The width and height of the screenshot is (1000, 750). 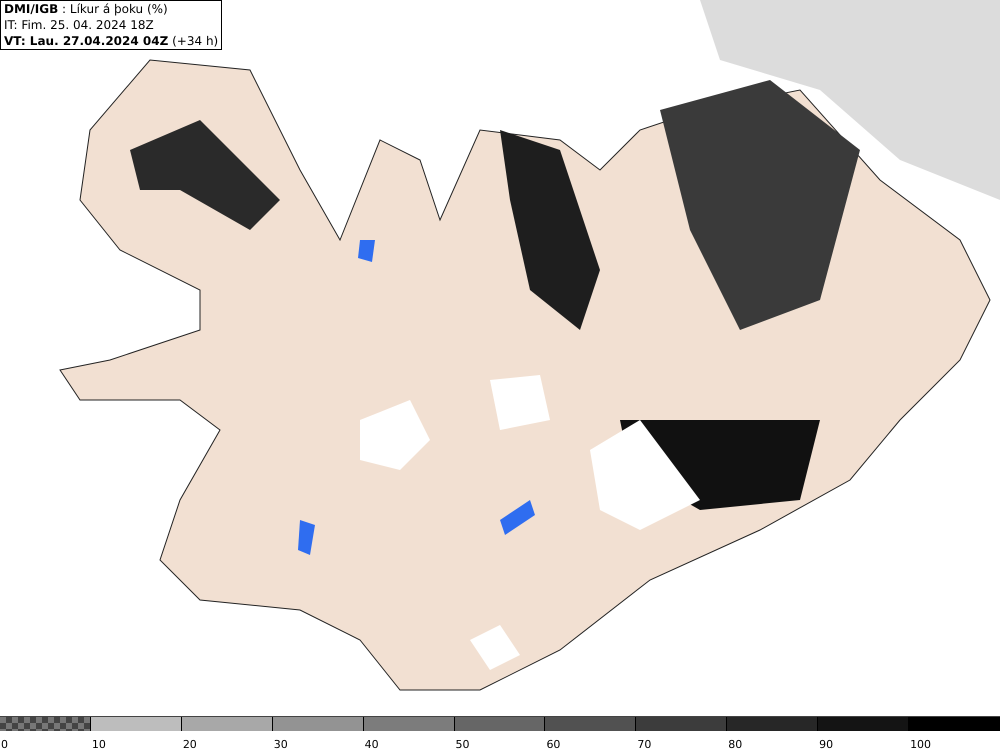 What do you see at coordinates (79, 25) in the screenshot?
I see `forecast-info-text: IT: Fim. 25. 04. 2024 18Z` at bounding box center [79, 25].